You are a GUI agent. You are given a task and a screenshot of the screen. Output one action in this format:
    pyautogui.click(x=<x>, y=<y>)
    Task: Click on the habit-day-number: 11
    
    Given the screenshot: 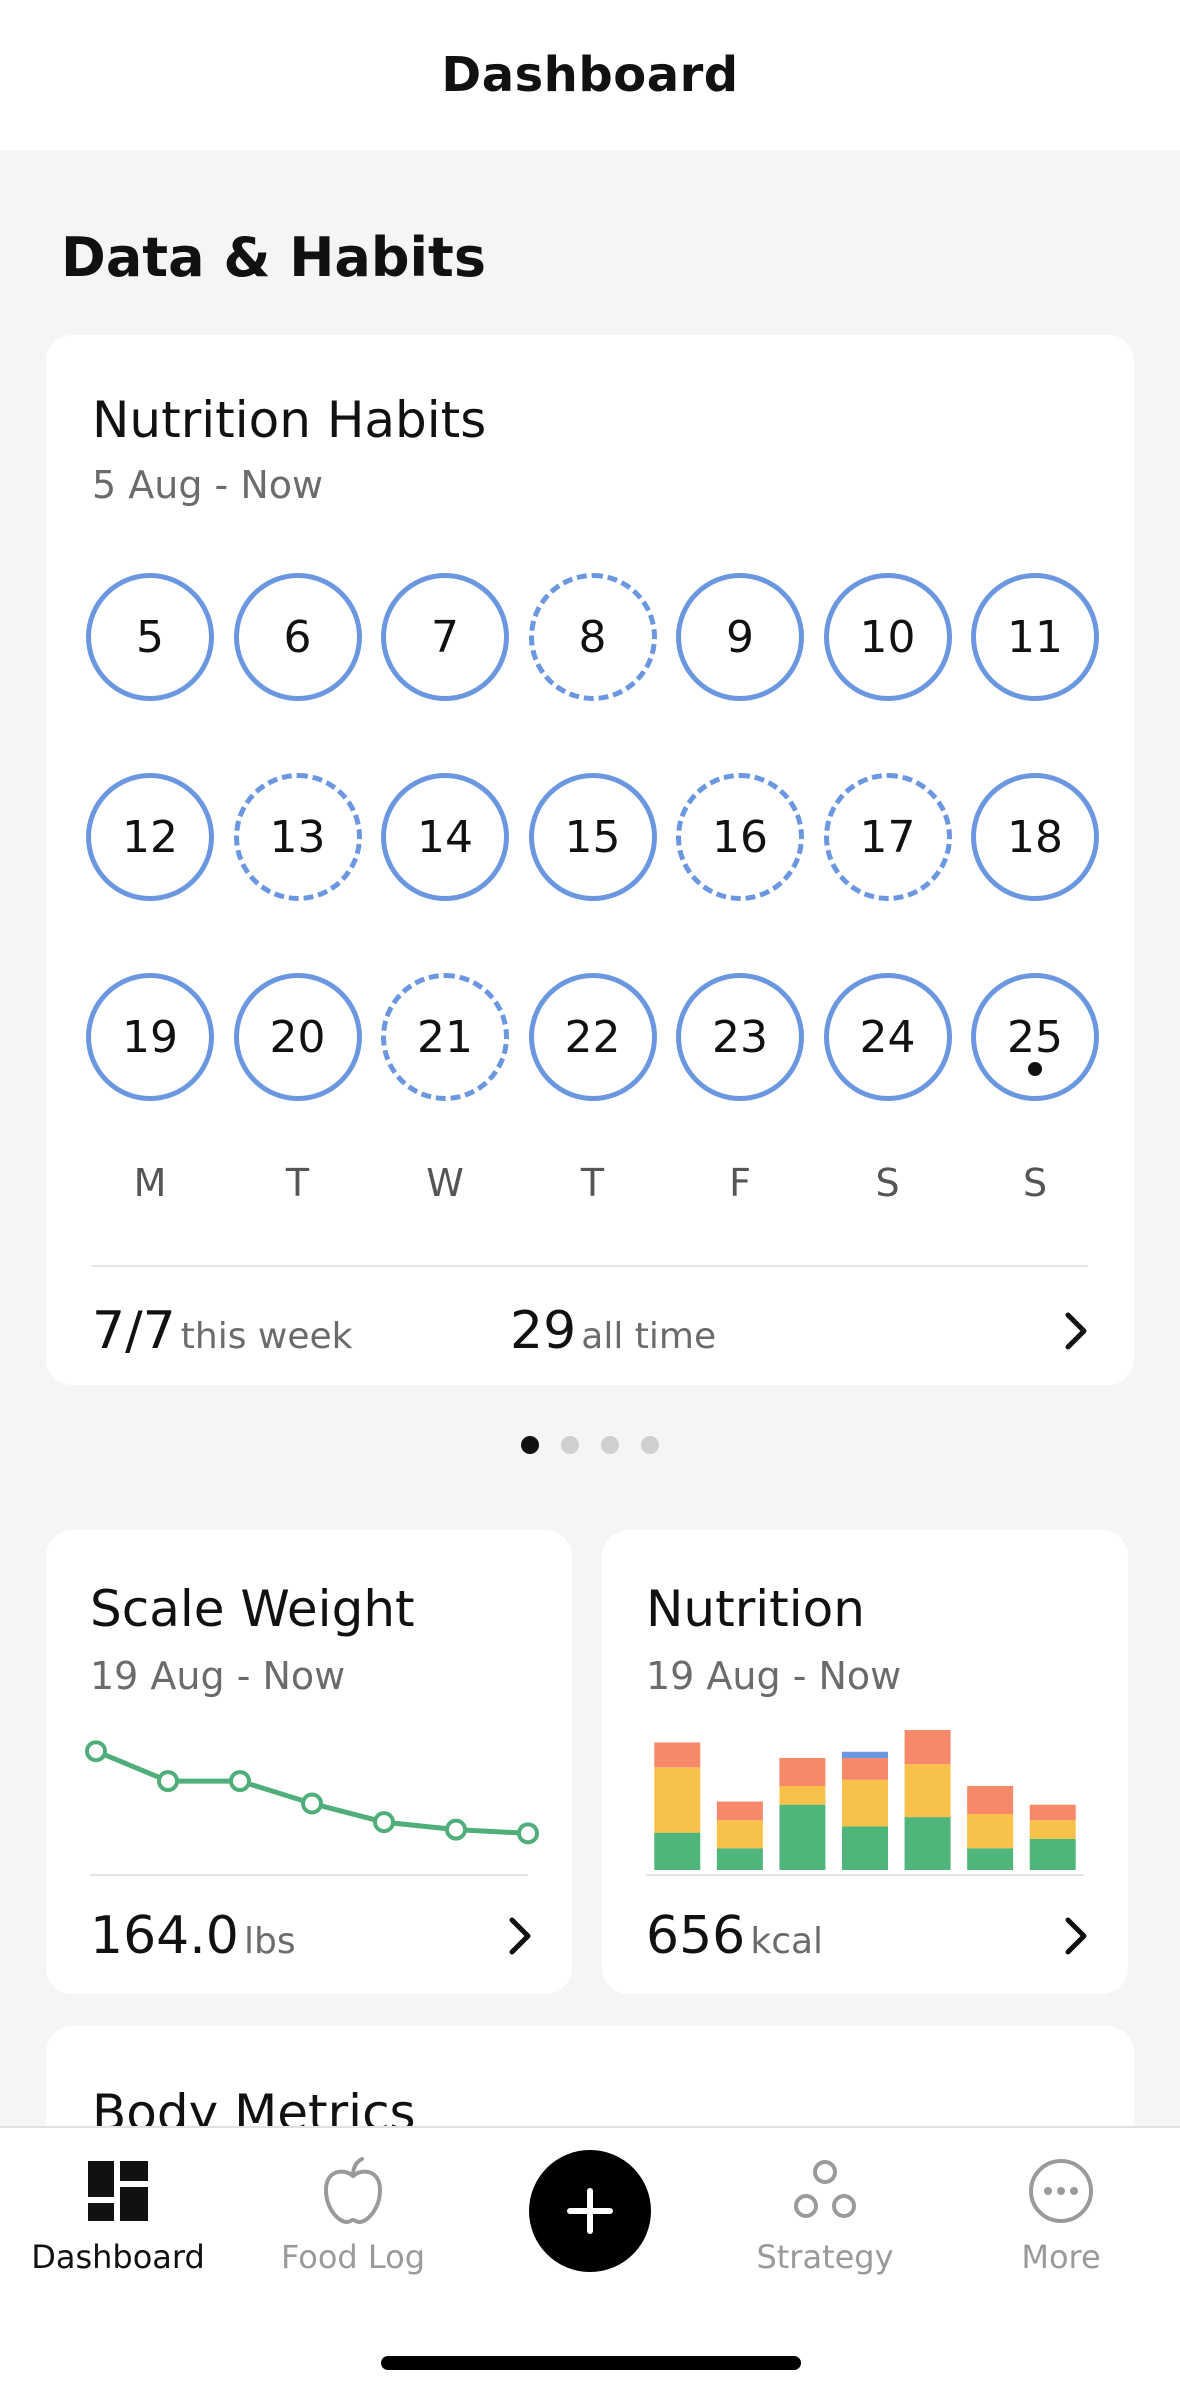 What is the action you would take?
    pyautogui.click(x=1035, y=637)
    